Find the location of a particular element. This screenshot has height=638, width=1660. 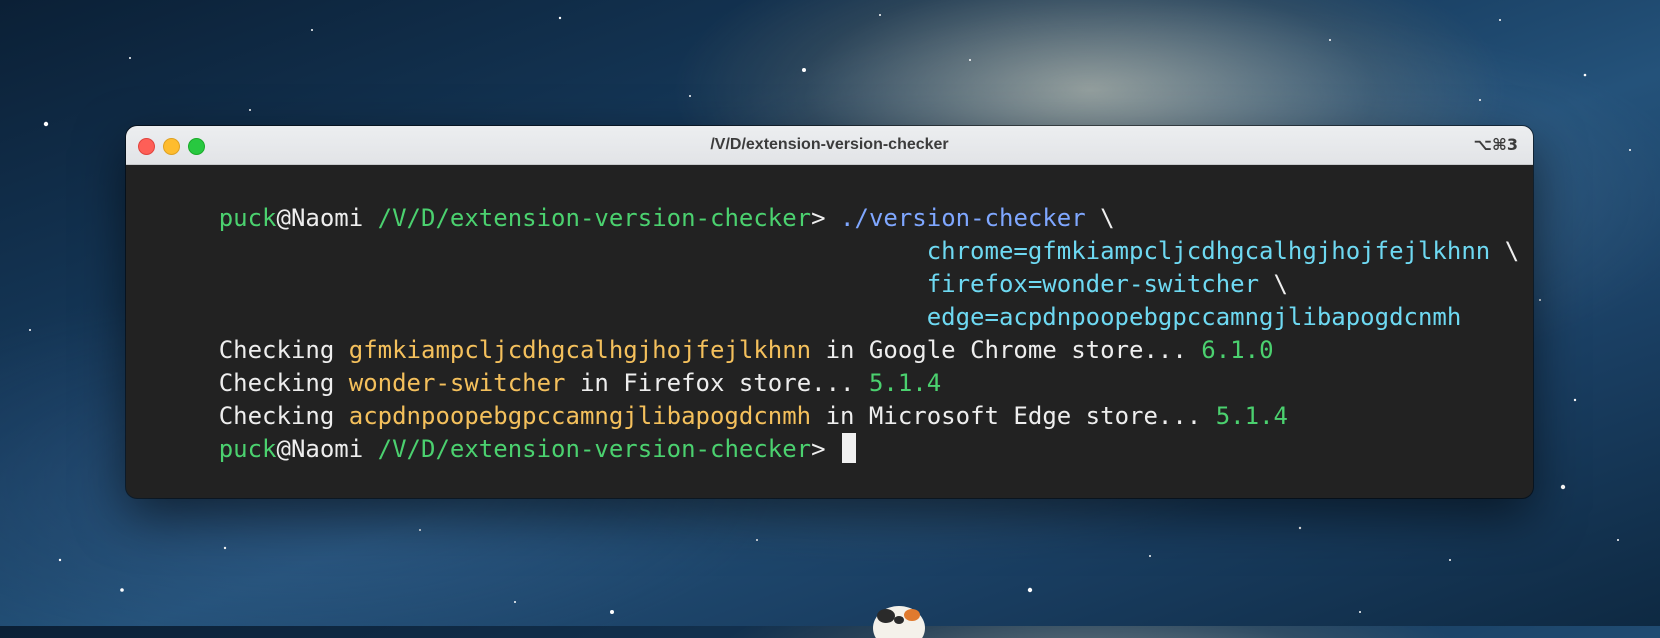

extension-id: gfmkiampcljcdhgcalhgjhojfejlkhnn is located at coordinates (580, 350).